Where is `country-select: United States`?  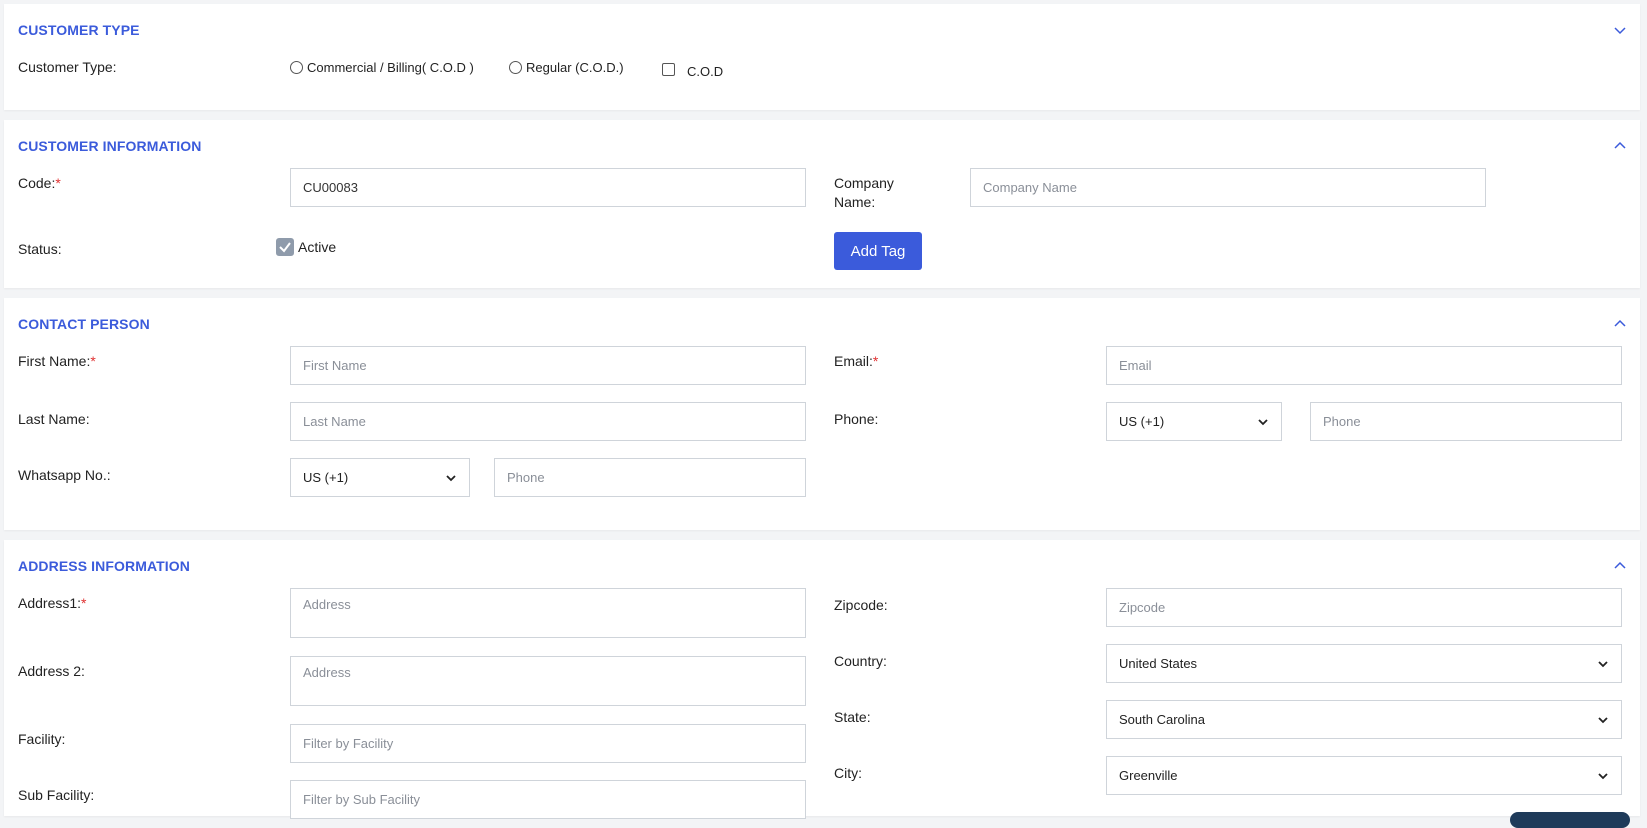 country-select: United States is located at coordinates (1364, 663).